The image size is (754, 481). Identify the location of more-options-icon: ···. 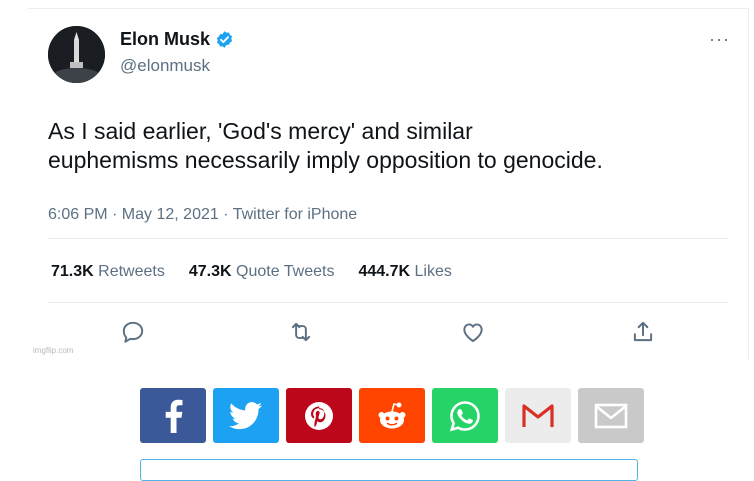
(719, 39).